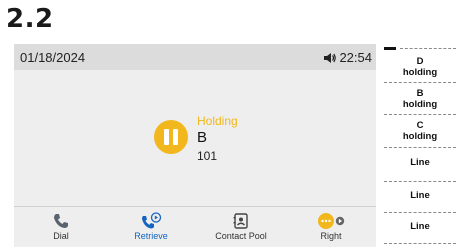 Image resolution: width=469 pixels, height=249 pixels. Describe the element at coordinates (30, 19) in the screenshot. I see `section-title: 2.2` at that location.